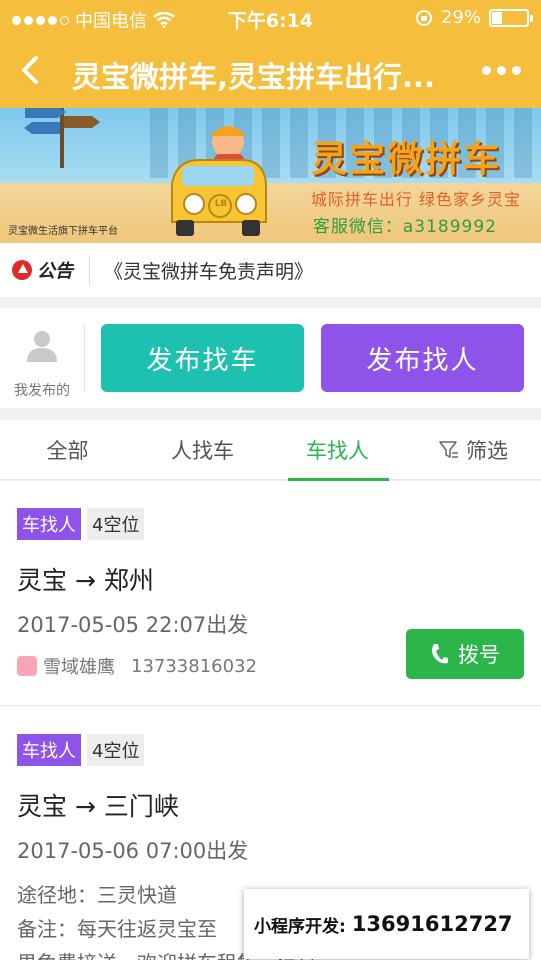 The width and height of the screenshot is (541, 960). Describe the element at coordinates (117, 929) in the screenshot. I see `note-text: 备注：每天往返灵宝至` at that location.